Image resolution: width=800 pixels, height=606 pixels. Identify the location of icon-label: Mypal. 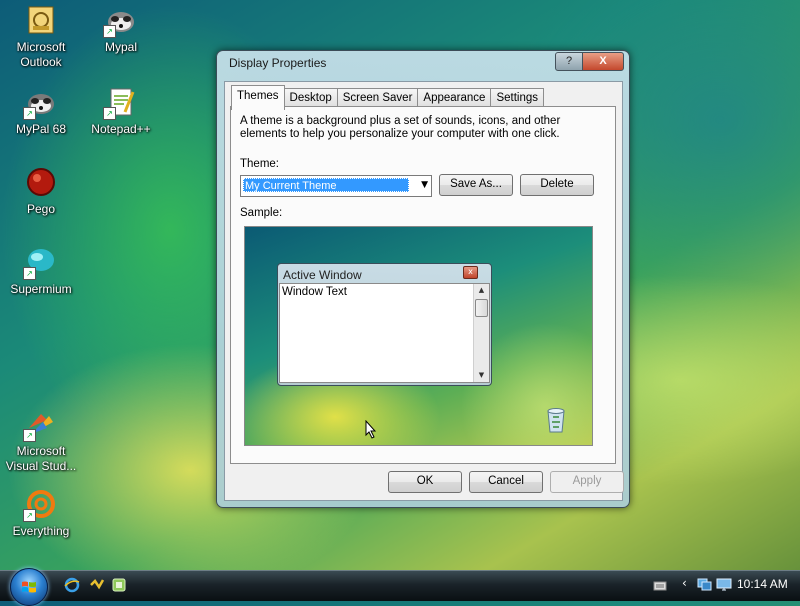
(120, 47).